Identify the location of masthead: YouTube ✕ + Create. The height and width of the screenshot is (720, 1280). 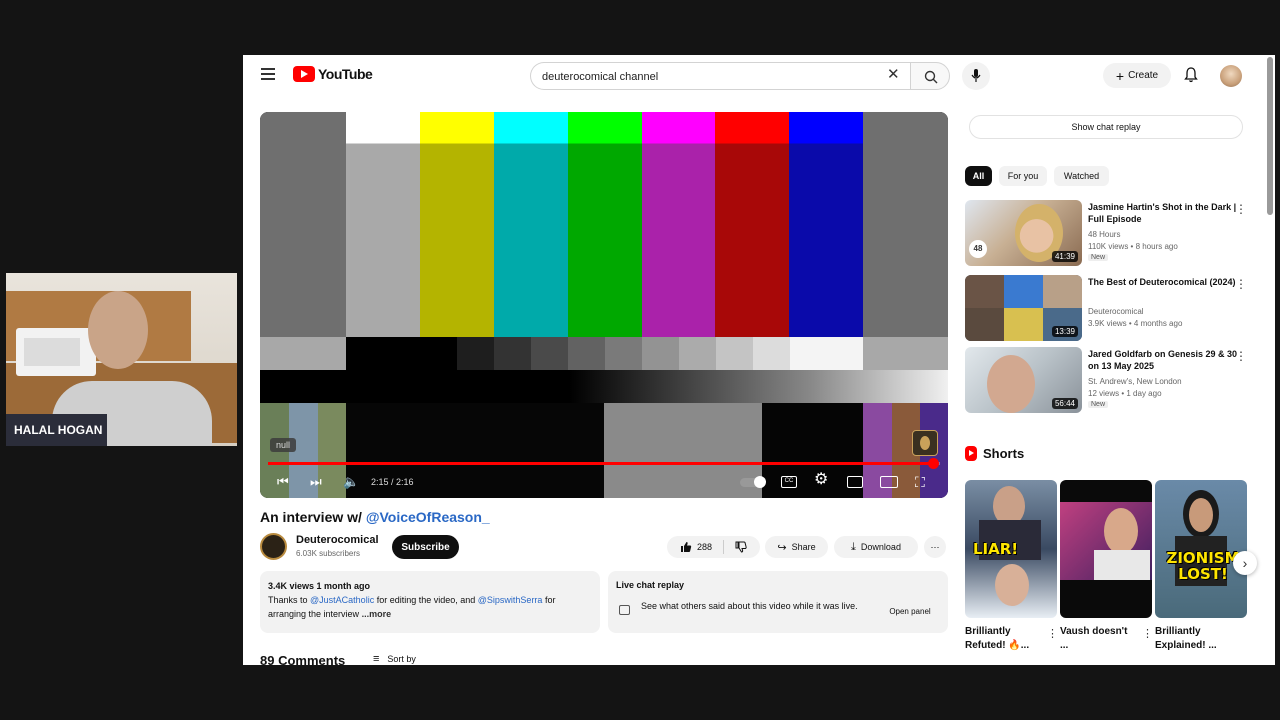
(759, 76).